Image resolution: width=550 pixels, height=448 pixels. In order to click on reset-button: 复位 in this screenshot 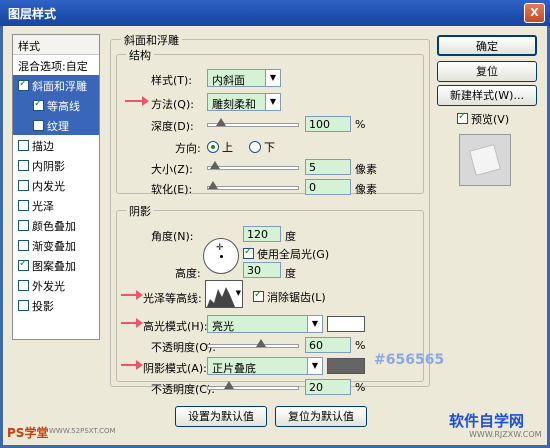, I will do `click(487, 71)`.